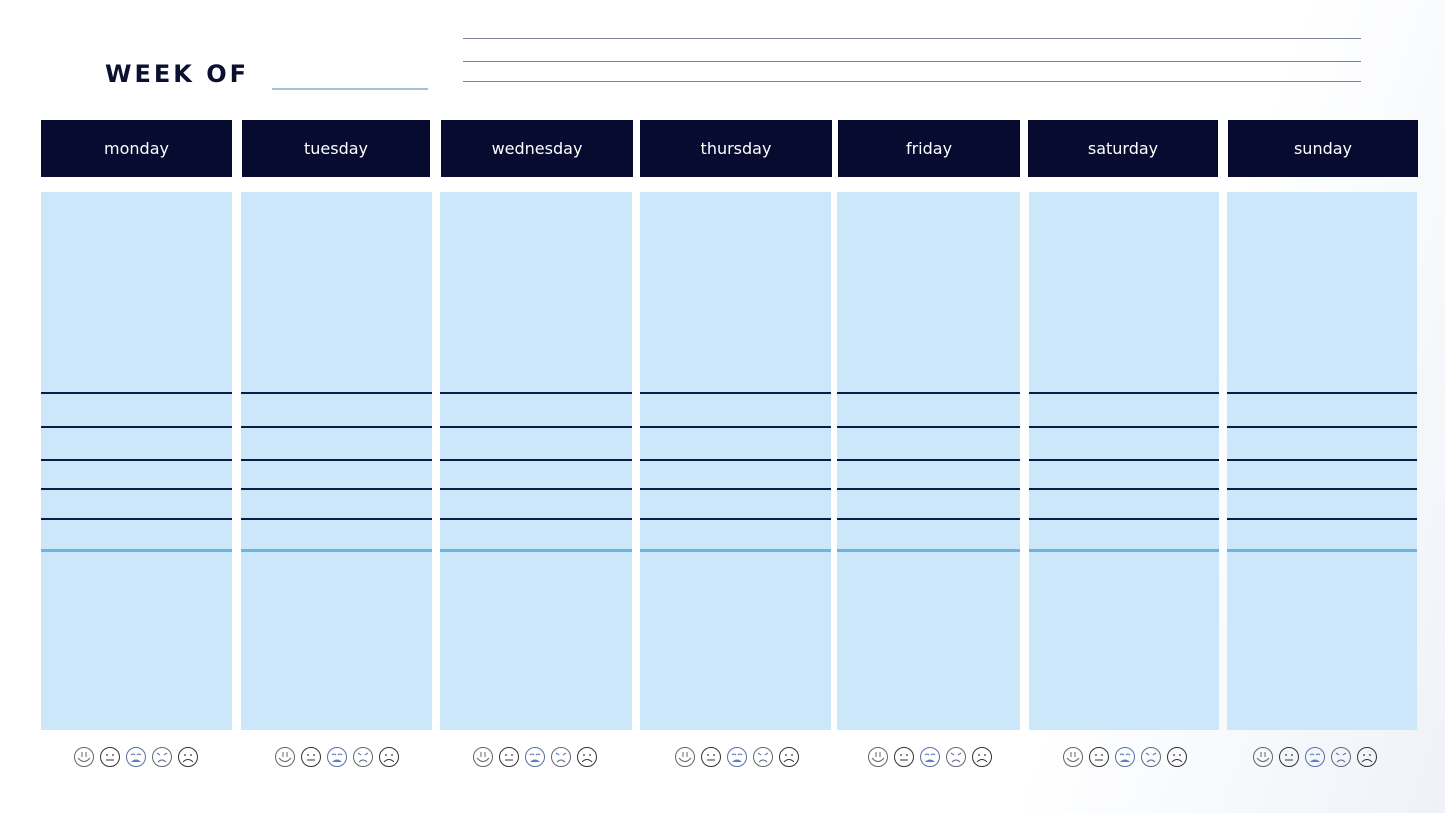 The image size is (1445, 813). What do you see at coordinates (1123, 148) in the screenshot?
I see `day-header-saturday: saturday` at bounding box center [1123, 148].